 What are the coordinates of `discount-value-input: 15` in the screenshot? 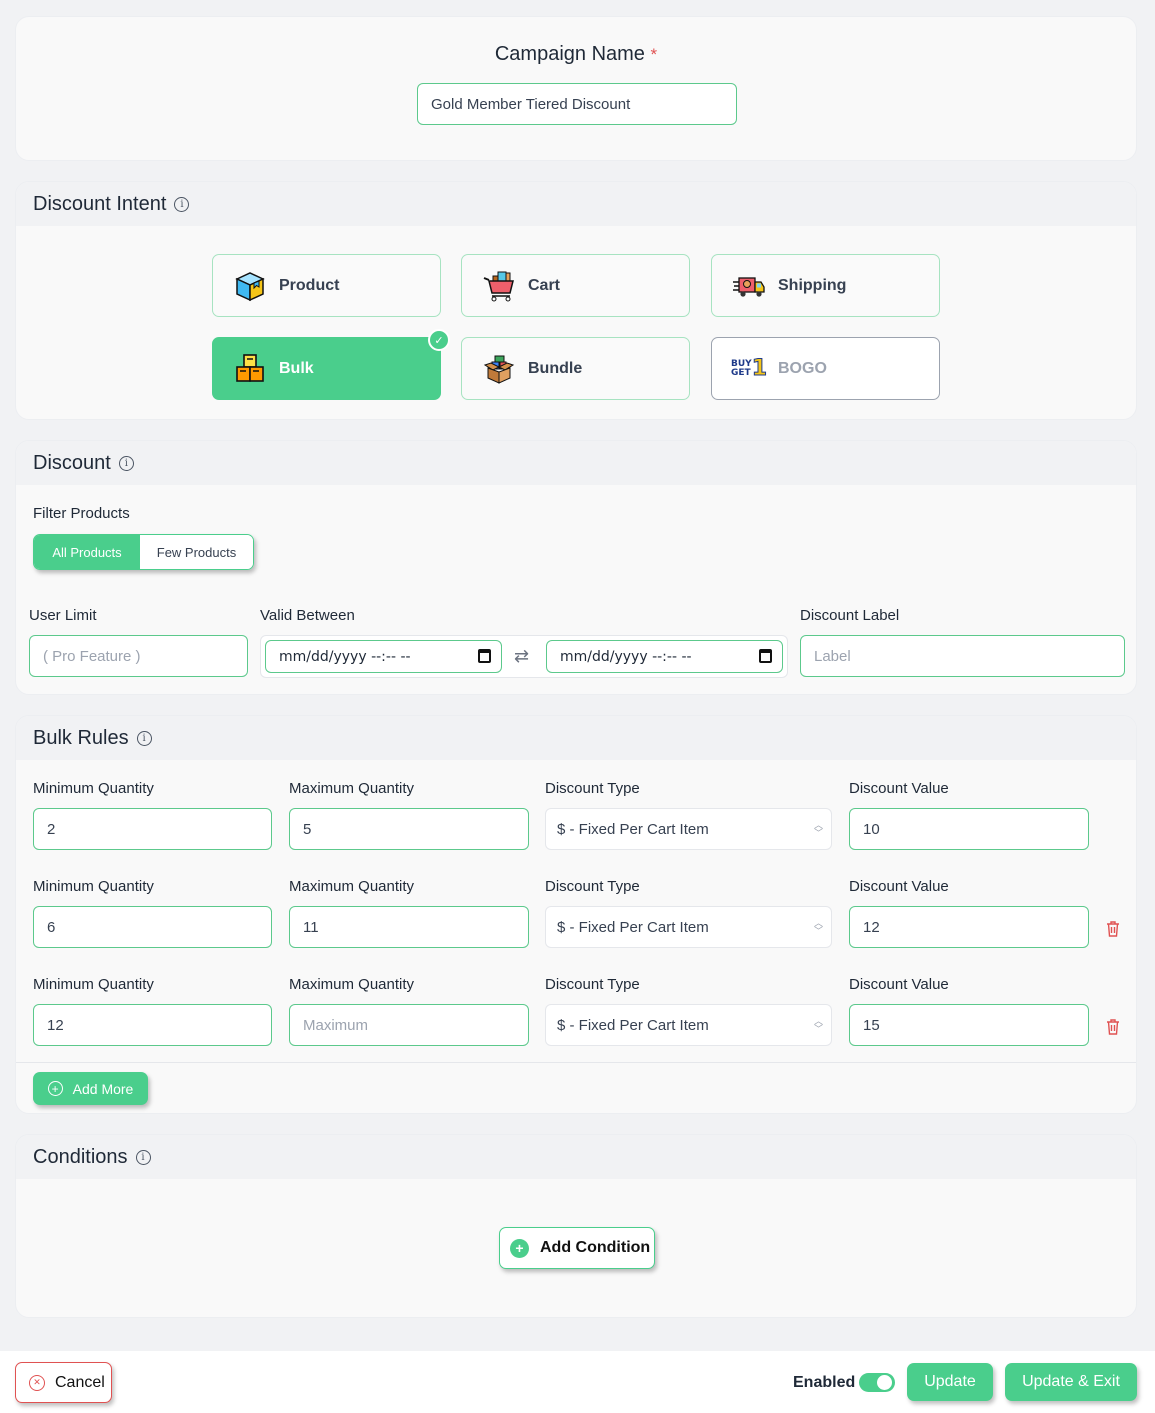 It's located at (969, 1025).